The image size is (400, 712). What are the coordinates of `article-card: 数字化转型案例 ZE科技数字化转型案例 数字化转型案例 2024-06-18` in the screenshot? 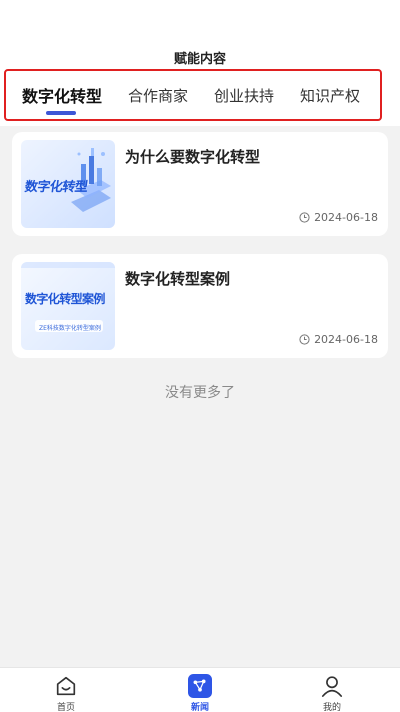 It's located at (200, 306).